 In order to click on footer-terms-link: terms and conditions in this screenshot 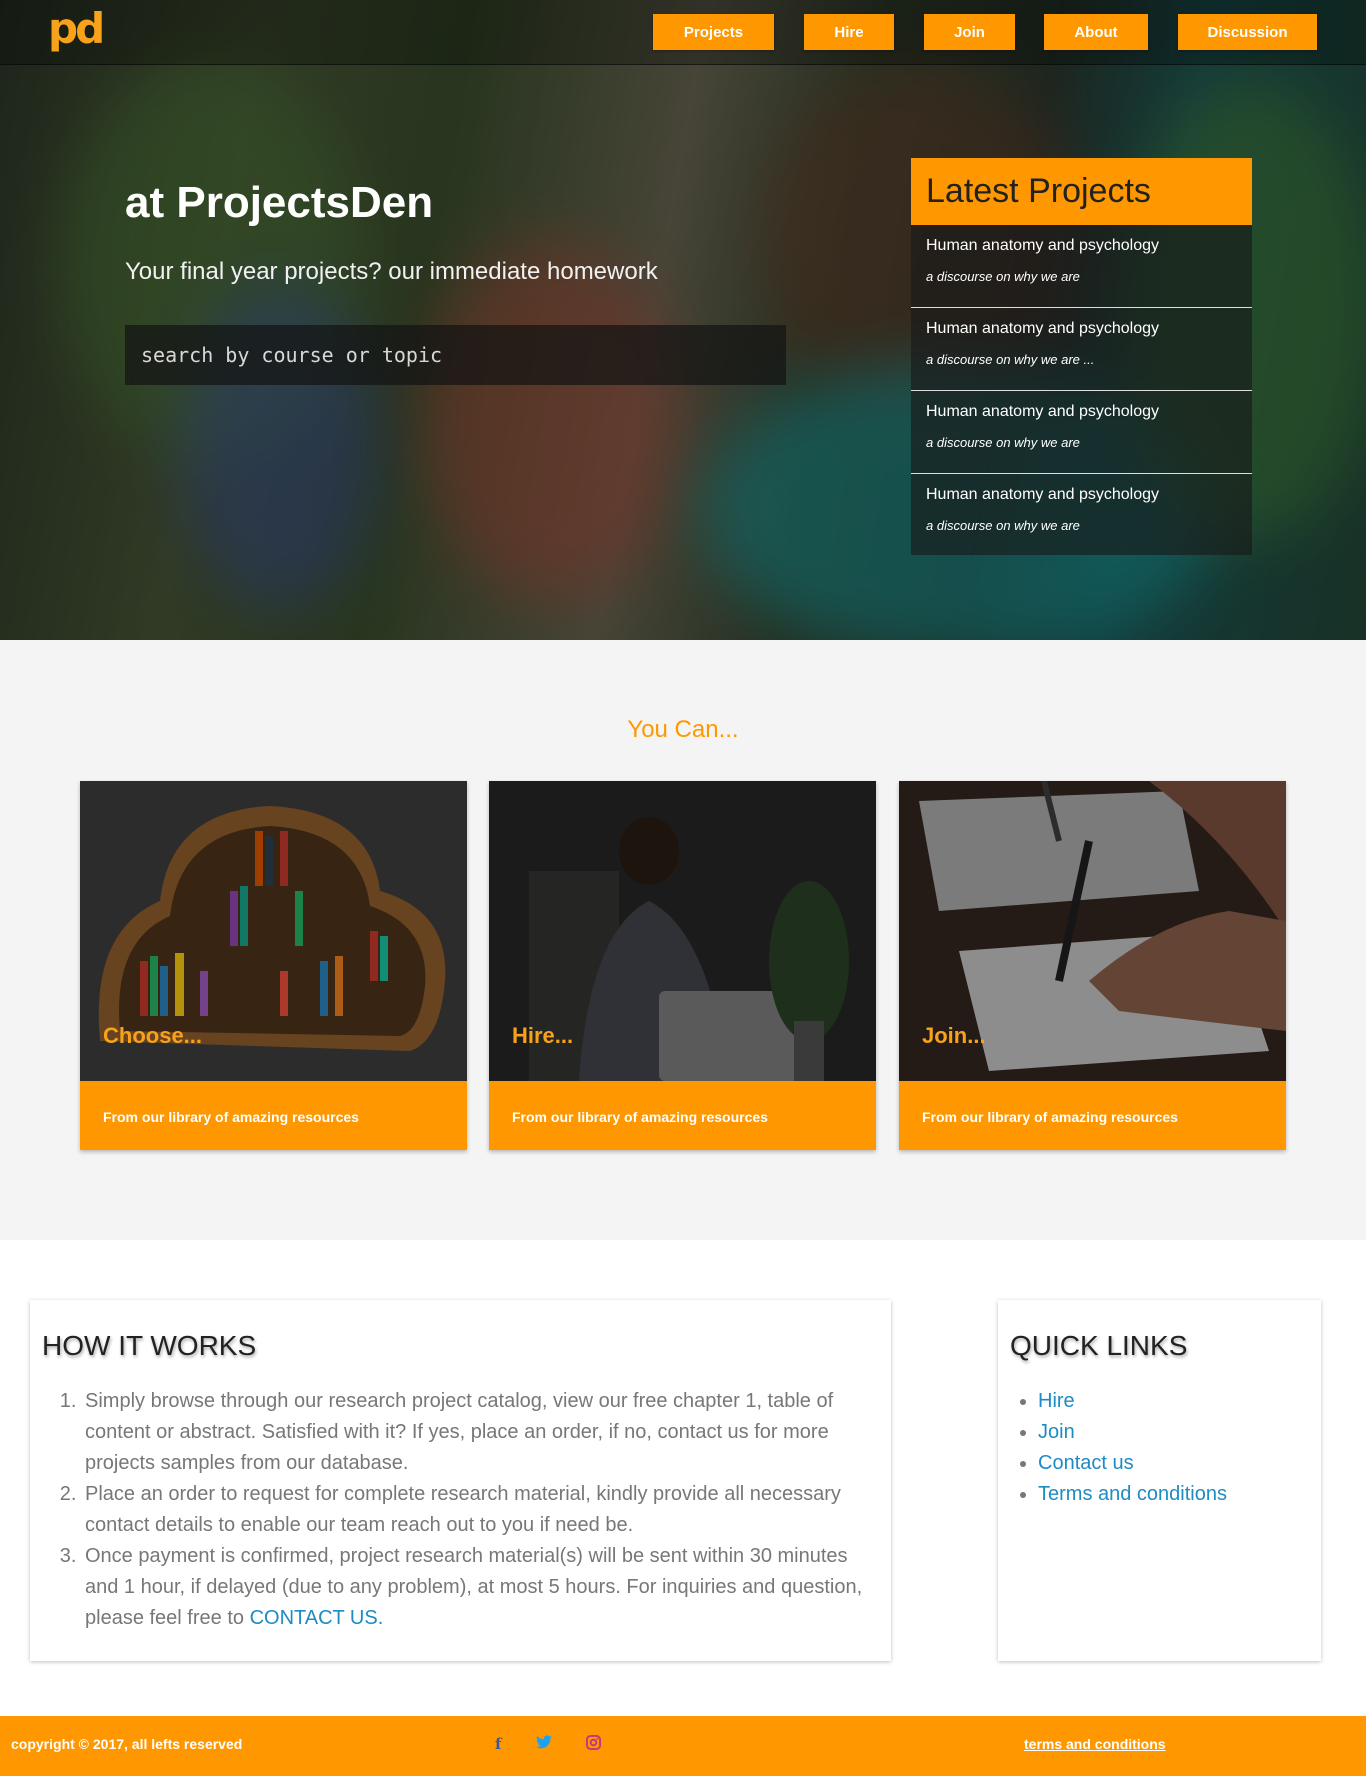, I will do `click(1095, 1744)`.